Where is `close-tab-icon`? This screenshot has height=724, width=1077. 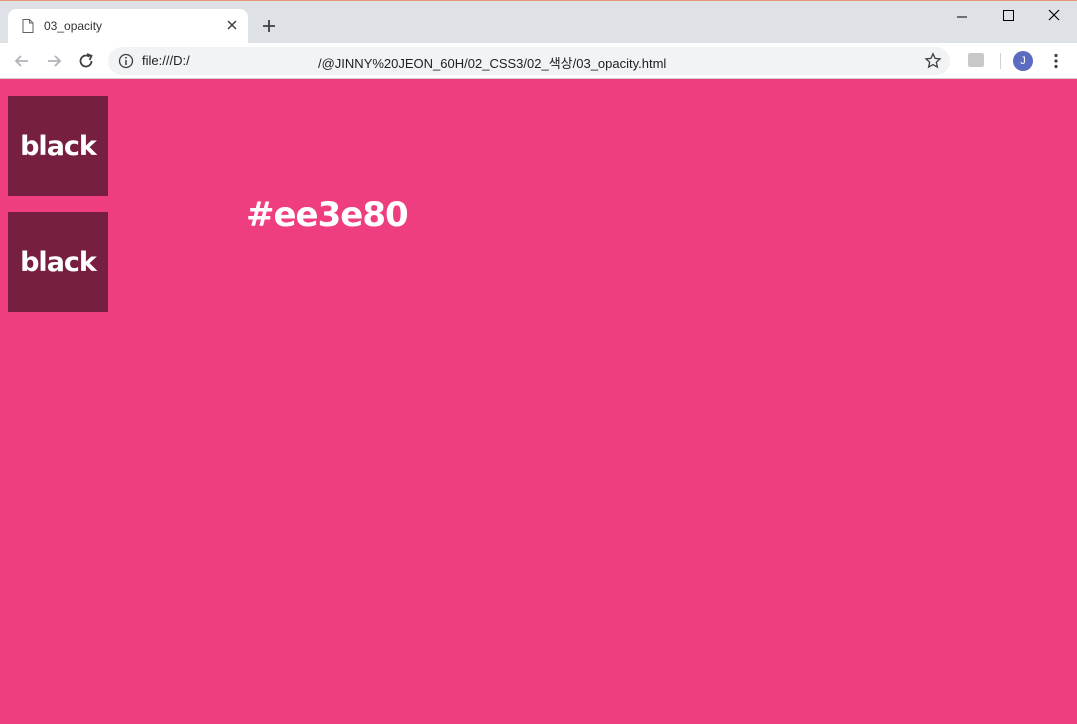
close-tab-icon is located at coordinates (232, 25).